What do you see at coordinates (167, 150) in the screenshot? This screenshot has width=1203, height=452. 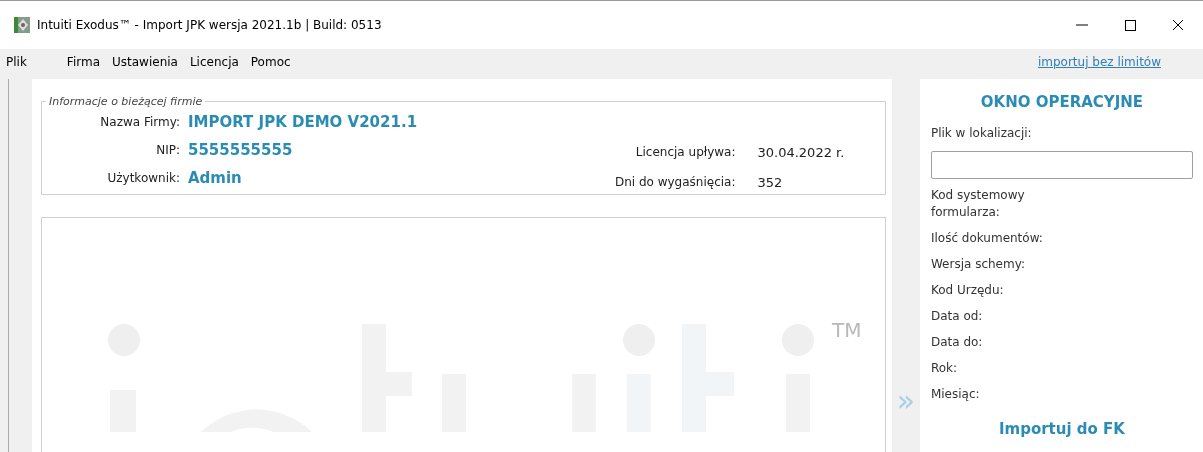 I see `field-label: NIP:` at bounding box center [167, 150].